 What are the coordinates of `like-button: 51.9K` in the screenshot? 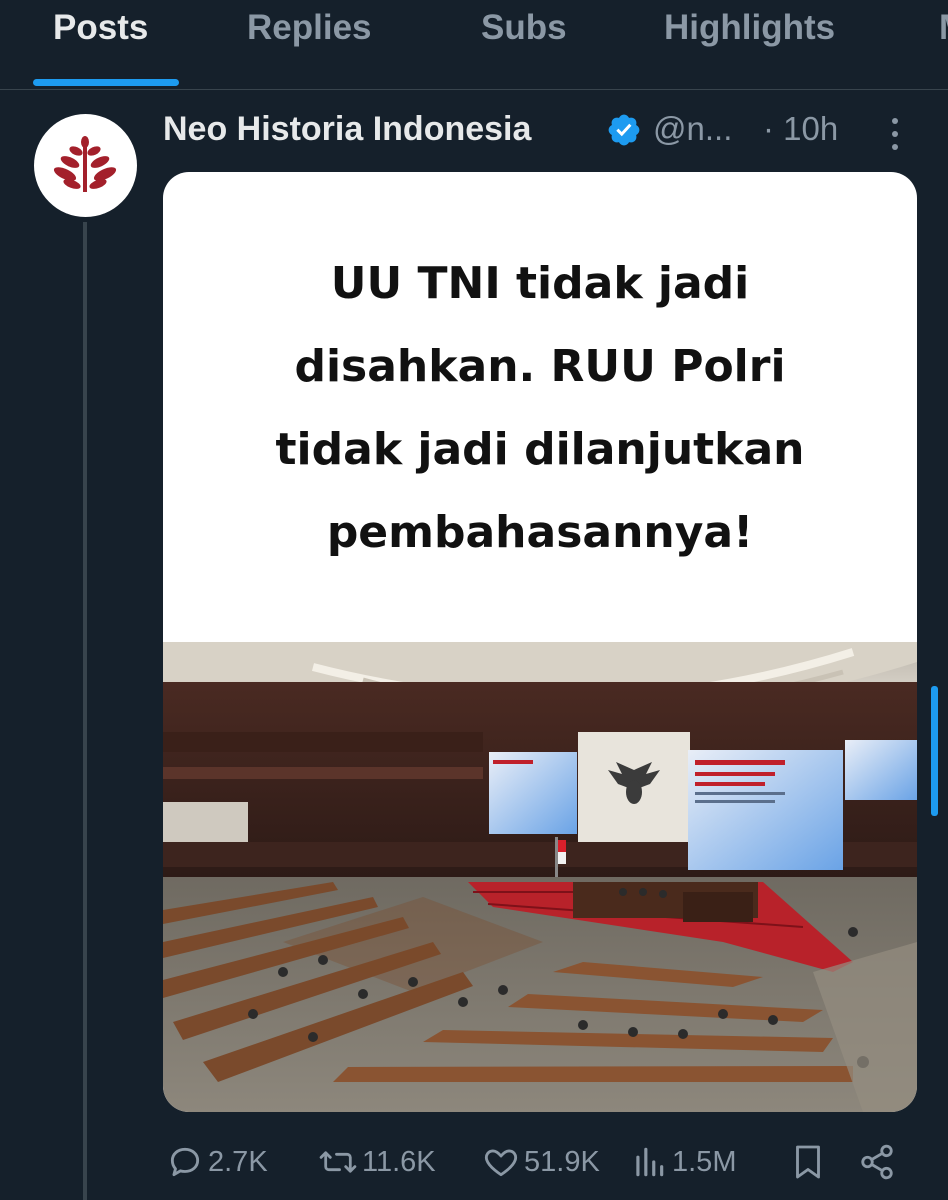 It's located at (541, 1162).